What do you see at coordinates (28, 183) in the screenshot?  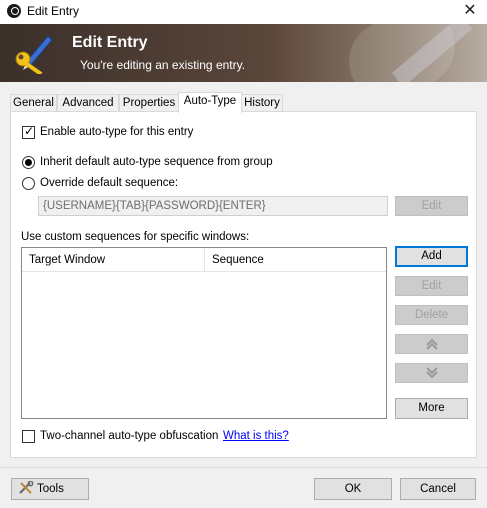 I see `override-sequence-radio` at bounding box center [28, 183].